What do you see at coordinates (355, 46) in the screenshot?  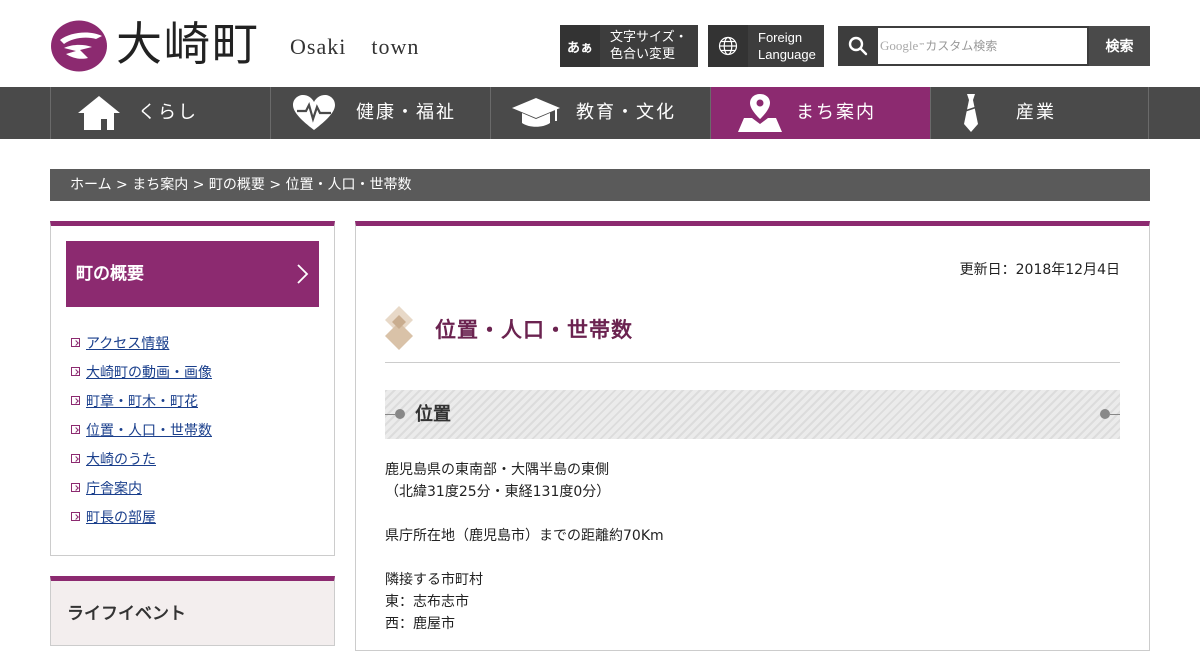 I see `site-logo-subtitle: Osaki town` at bounding box center [355, 46].